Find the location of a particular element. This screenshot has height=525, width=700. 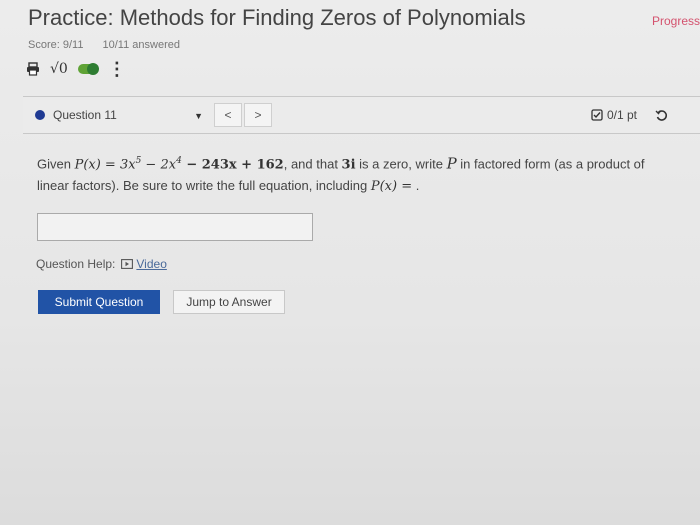

q-math-4: 3i is located at coordinates (348, 165).